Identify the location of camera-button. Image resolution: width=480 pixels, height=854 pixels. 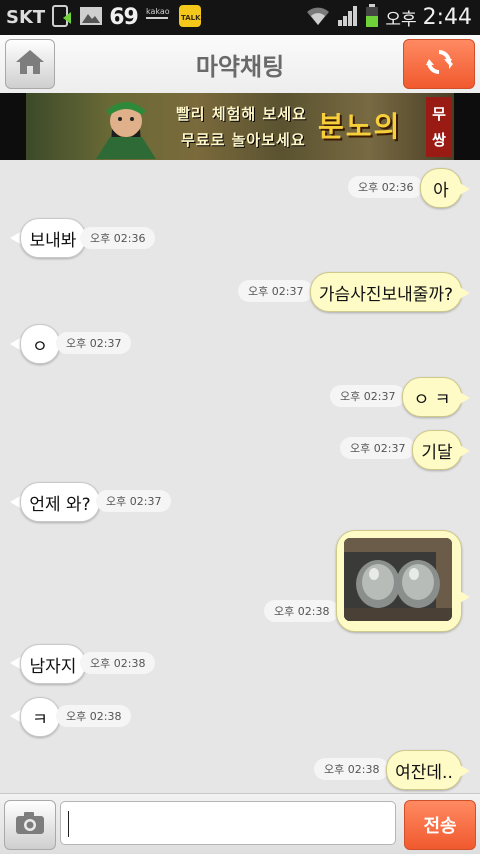
(30, 825).